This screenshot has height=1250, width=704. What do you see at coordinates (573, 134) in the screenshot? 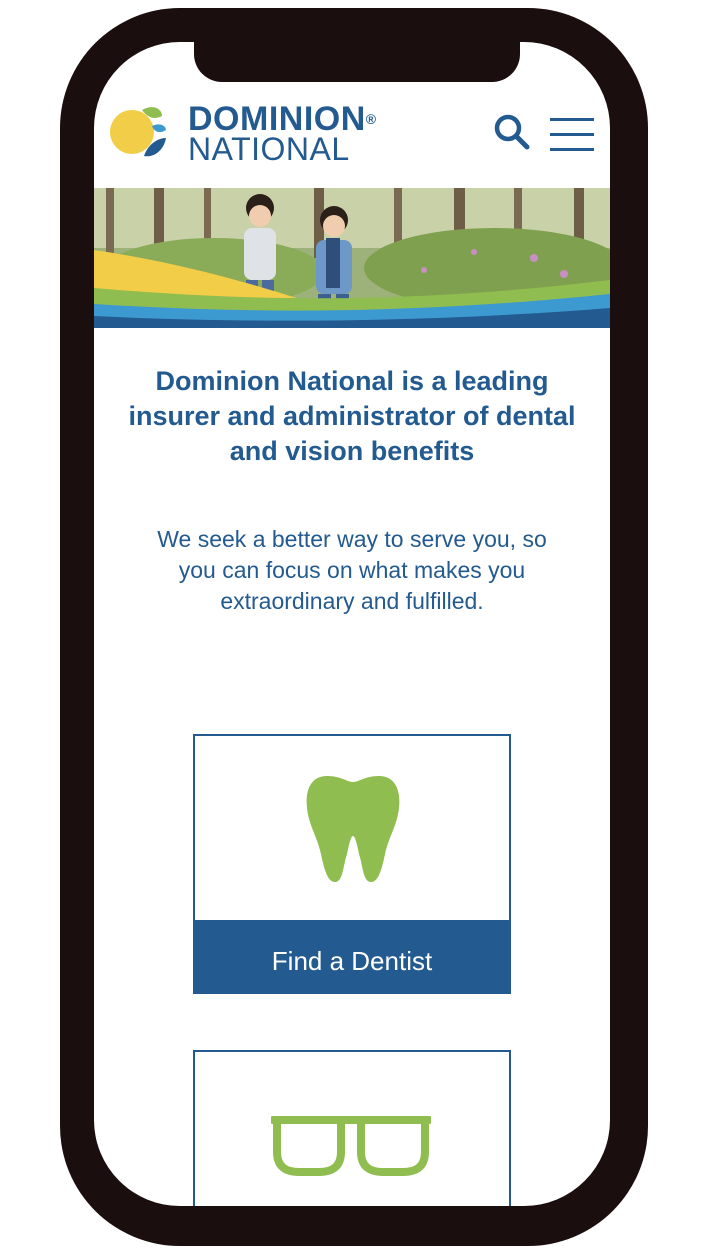
I see `menu-button` at bounding box center [573, 134].